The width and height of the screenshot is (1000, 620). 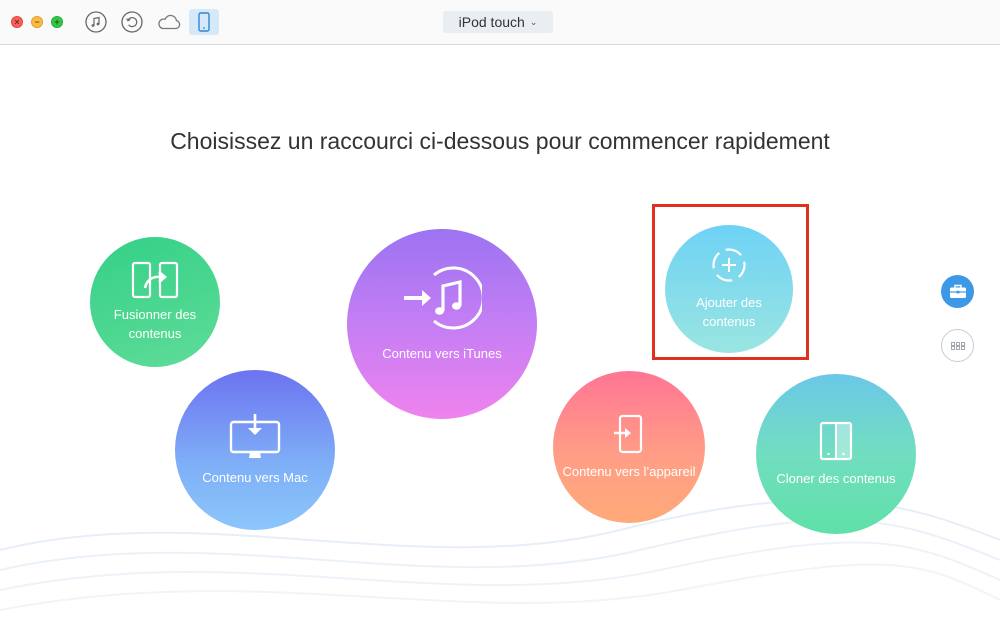 I want to click on toolbar: × − + iPod touch ⌄, so click(x=500, y=22).